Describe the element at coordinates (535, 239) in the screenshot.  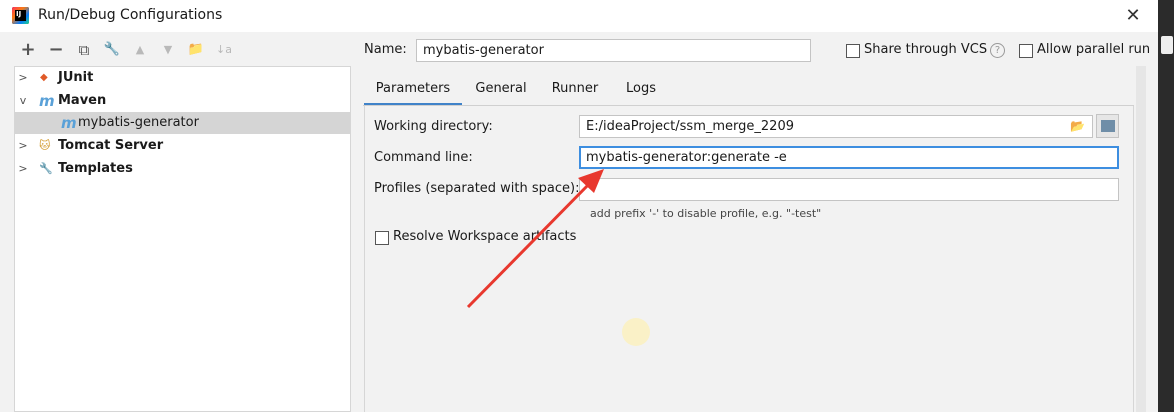
I see `annotation-arrow` at that location.